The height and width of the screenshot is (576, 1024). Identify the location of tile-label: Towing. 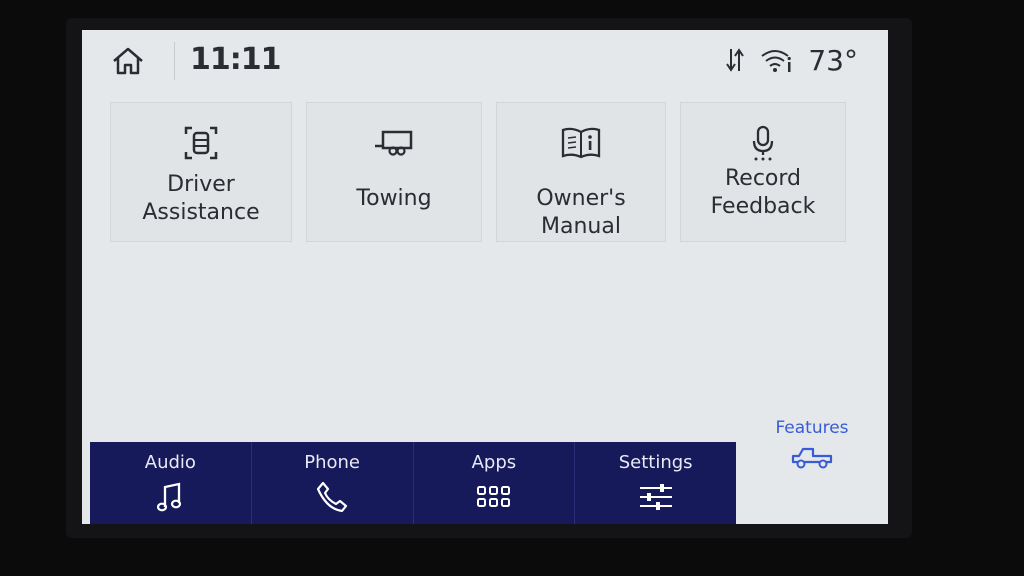
(394, 198).